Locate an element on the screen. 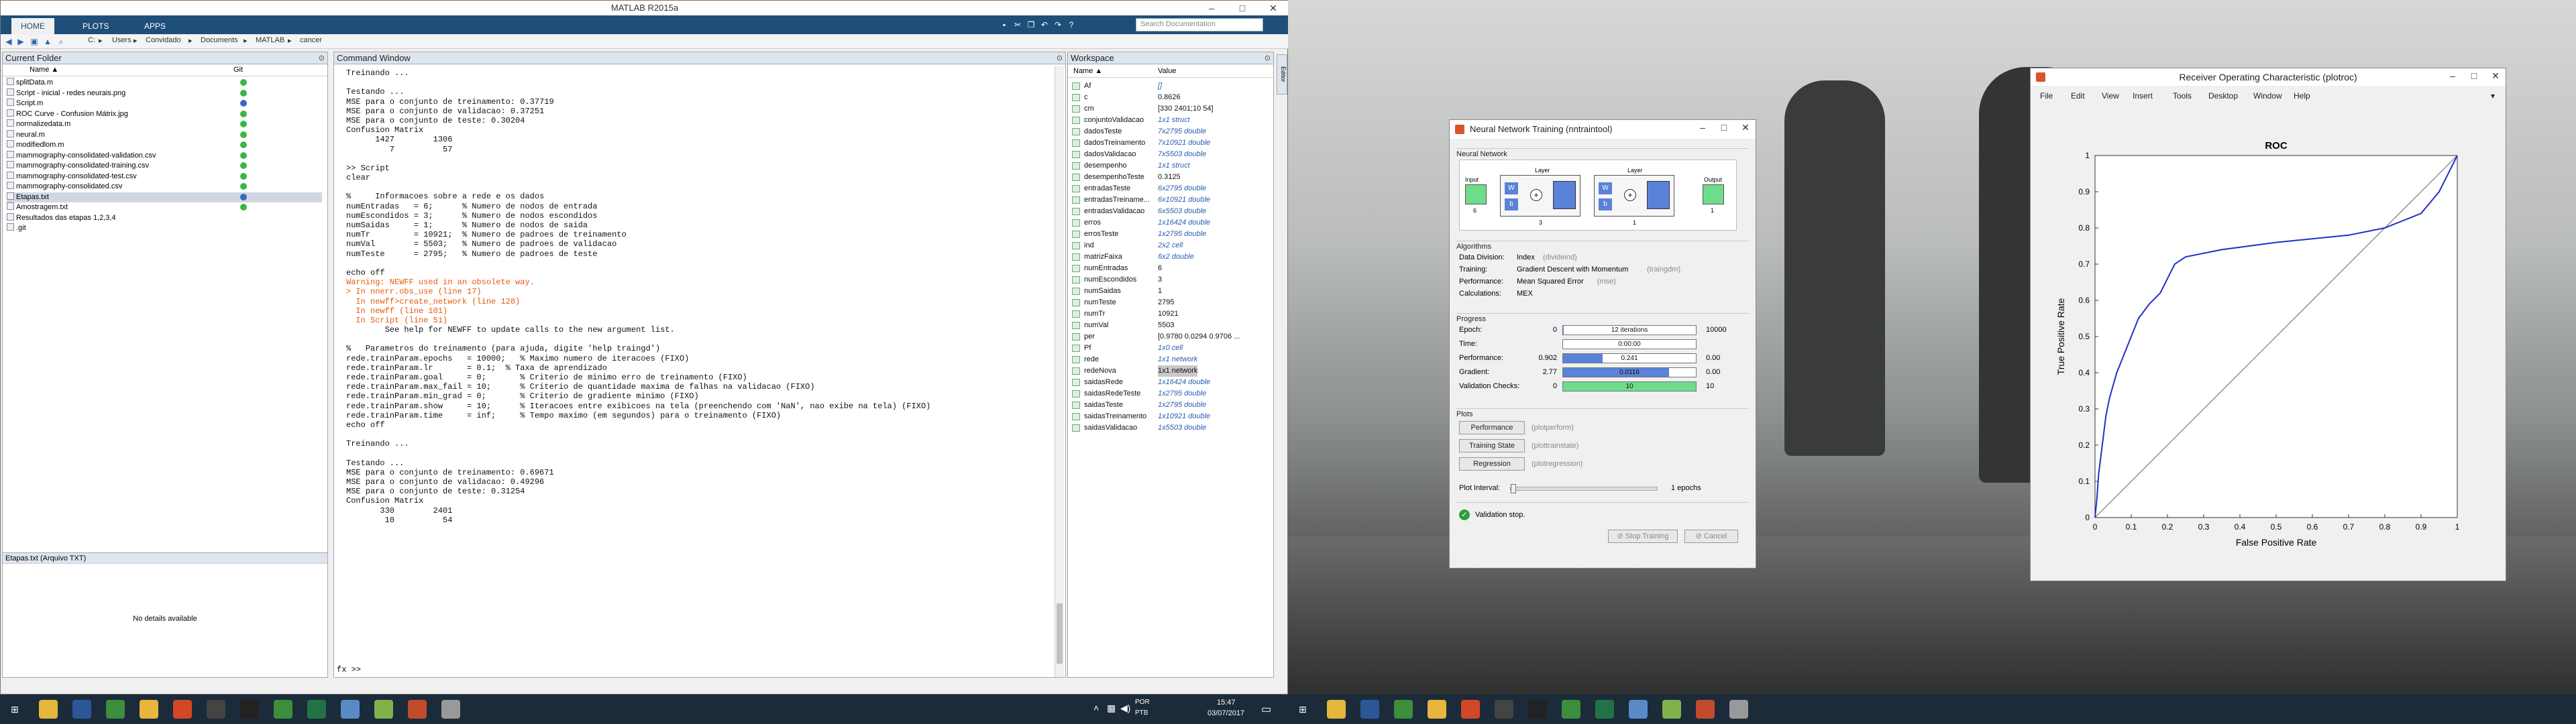  algorithm-function: (traingdm) is located at coordinates (1663, 269).